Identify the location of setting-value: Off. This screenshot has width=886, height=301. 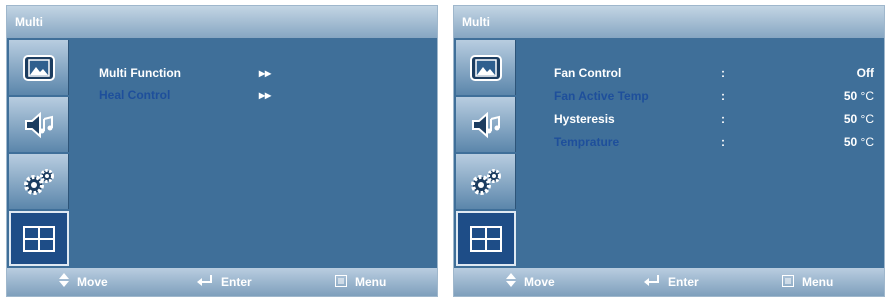
(865, 73).